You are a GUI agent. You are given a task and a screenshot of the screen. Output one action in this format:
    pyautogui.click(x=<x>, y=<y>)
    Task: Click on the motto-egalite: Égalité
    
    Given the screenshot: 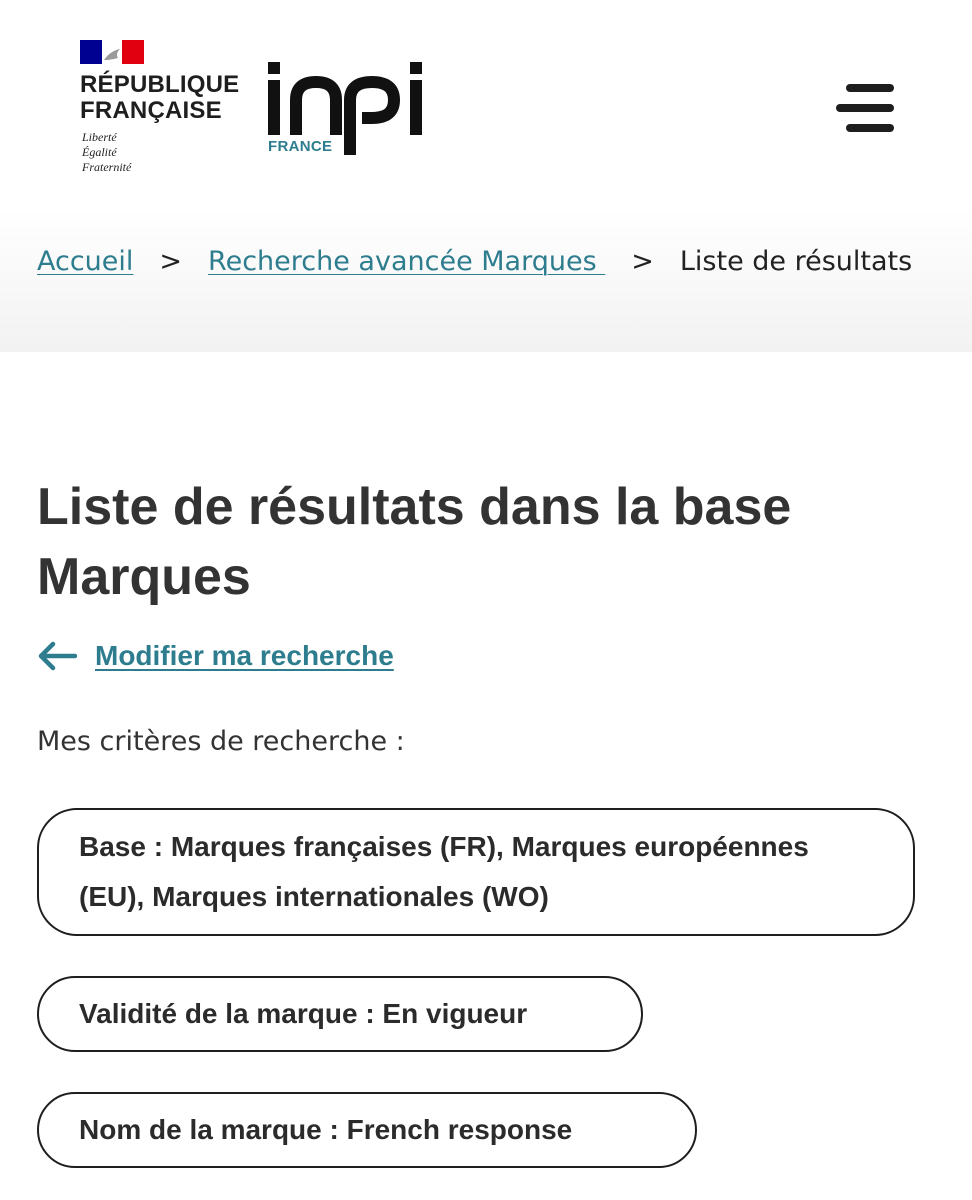 What is the action you would take?
    pyautogui.click(x=99, y=152)
    